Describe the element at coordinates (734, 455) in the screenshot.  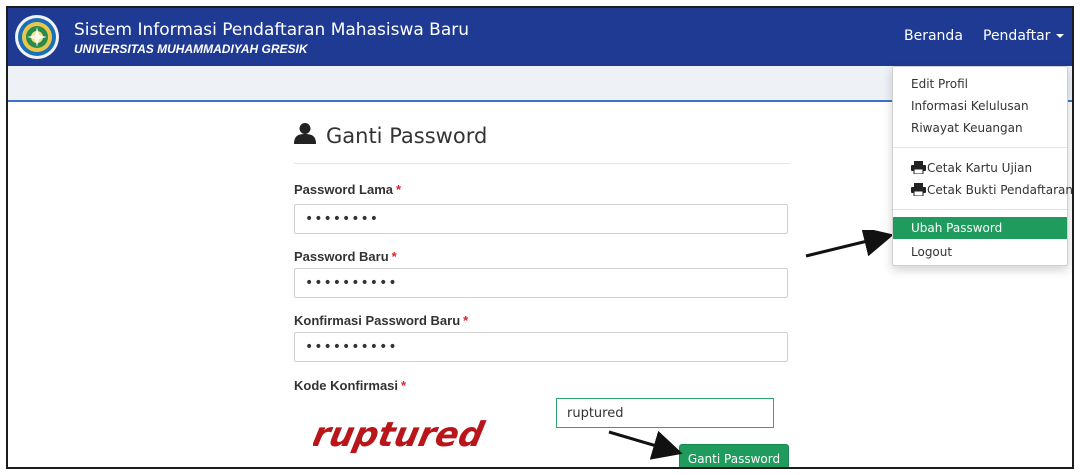
I see `change-password-button: Ganti Password` at that location.